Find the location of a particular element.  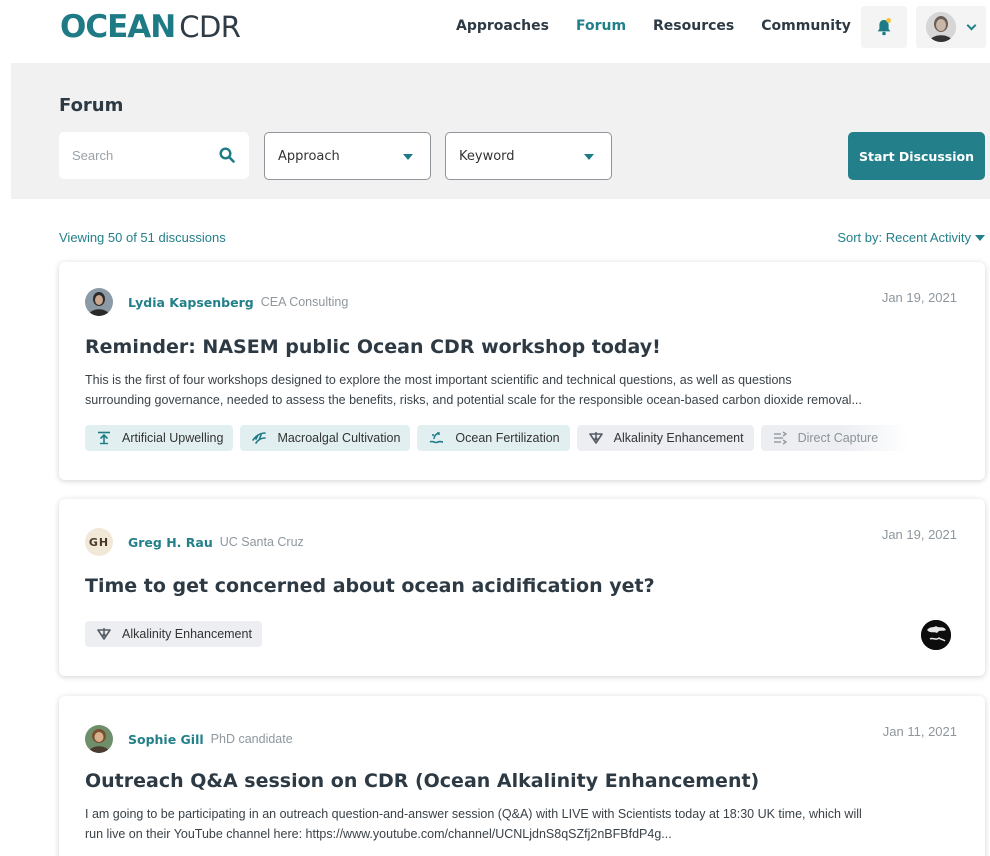

tag-label: Artificial Upwelling is located at coordinates (173, 438).